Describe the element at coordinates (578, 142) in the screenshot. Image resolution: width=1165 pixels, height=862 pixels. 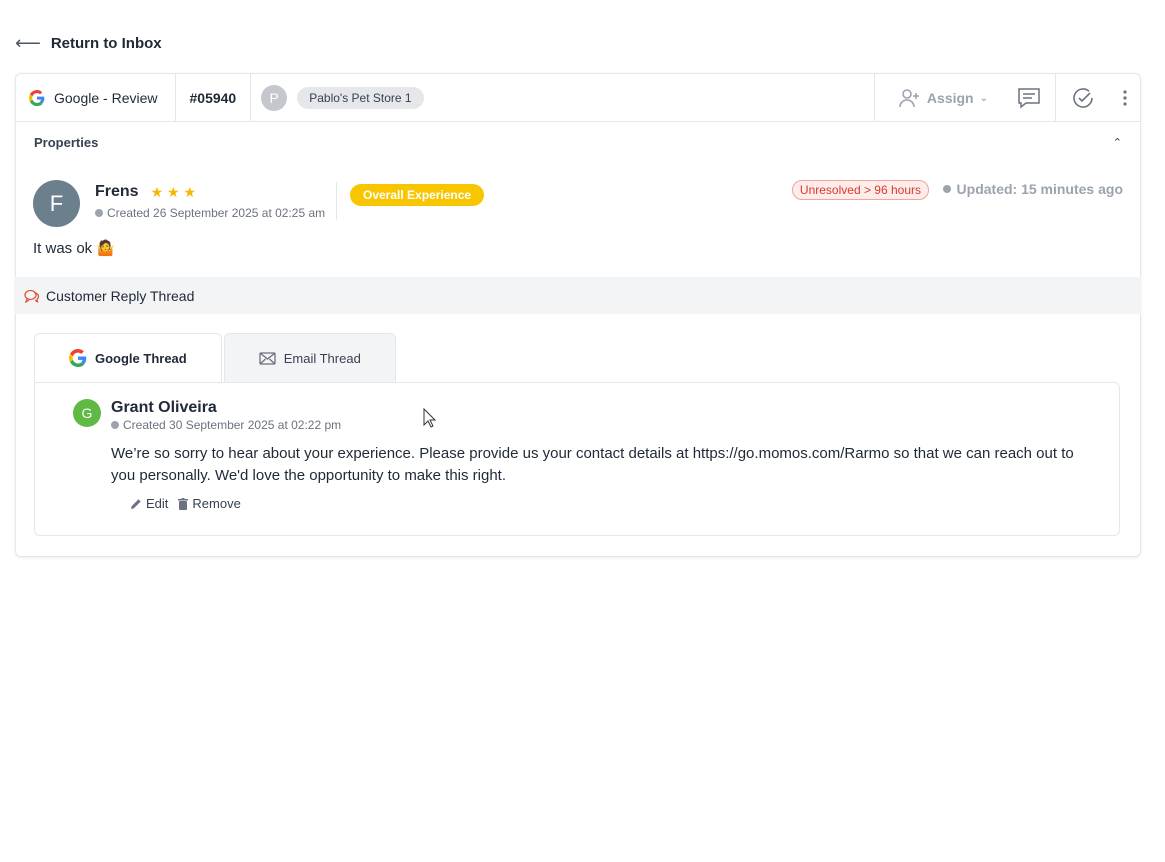
I see `properties-section-header: Properties ⌃` at that location.